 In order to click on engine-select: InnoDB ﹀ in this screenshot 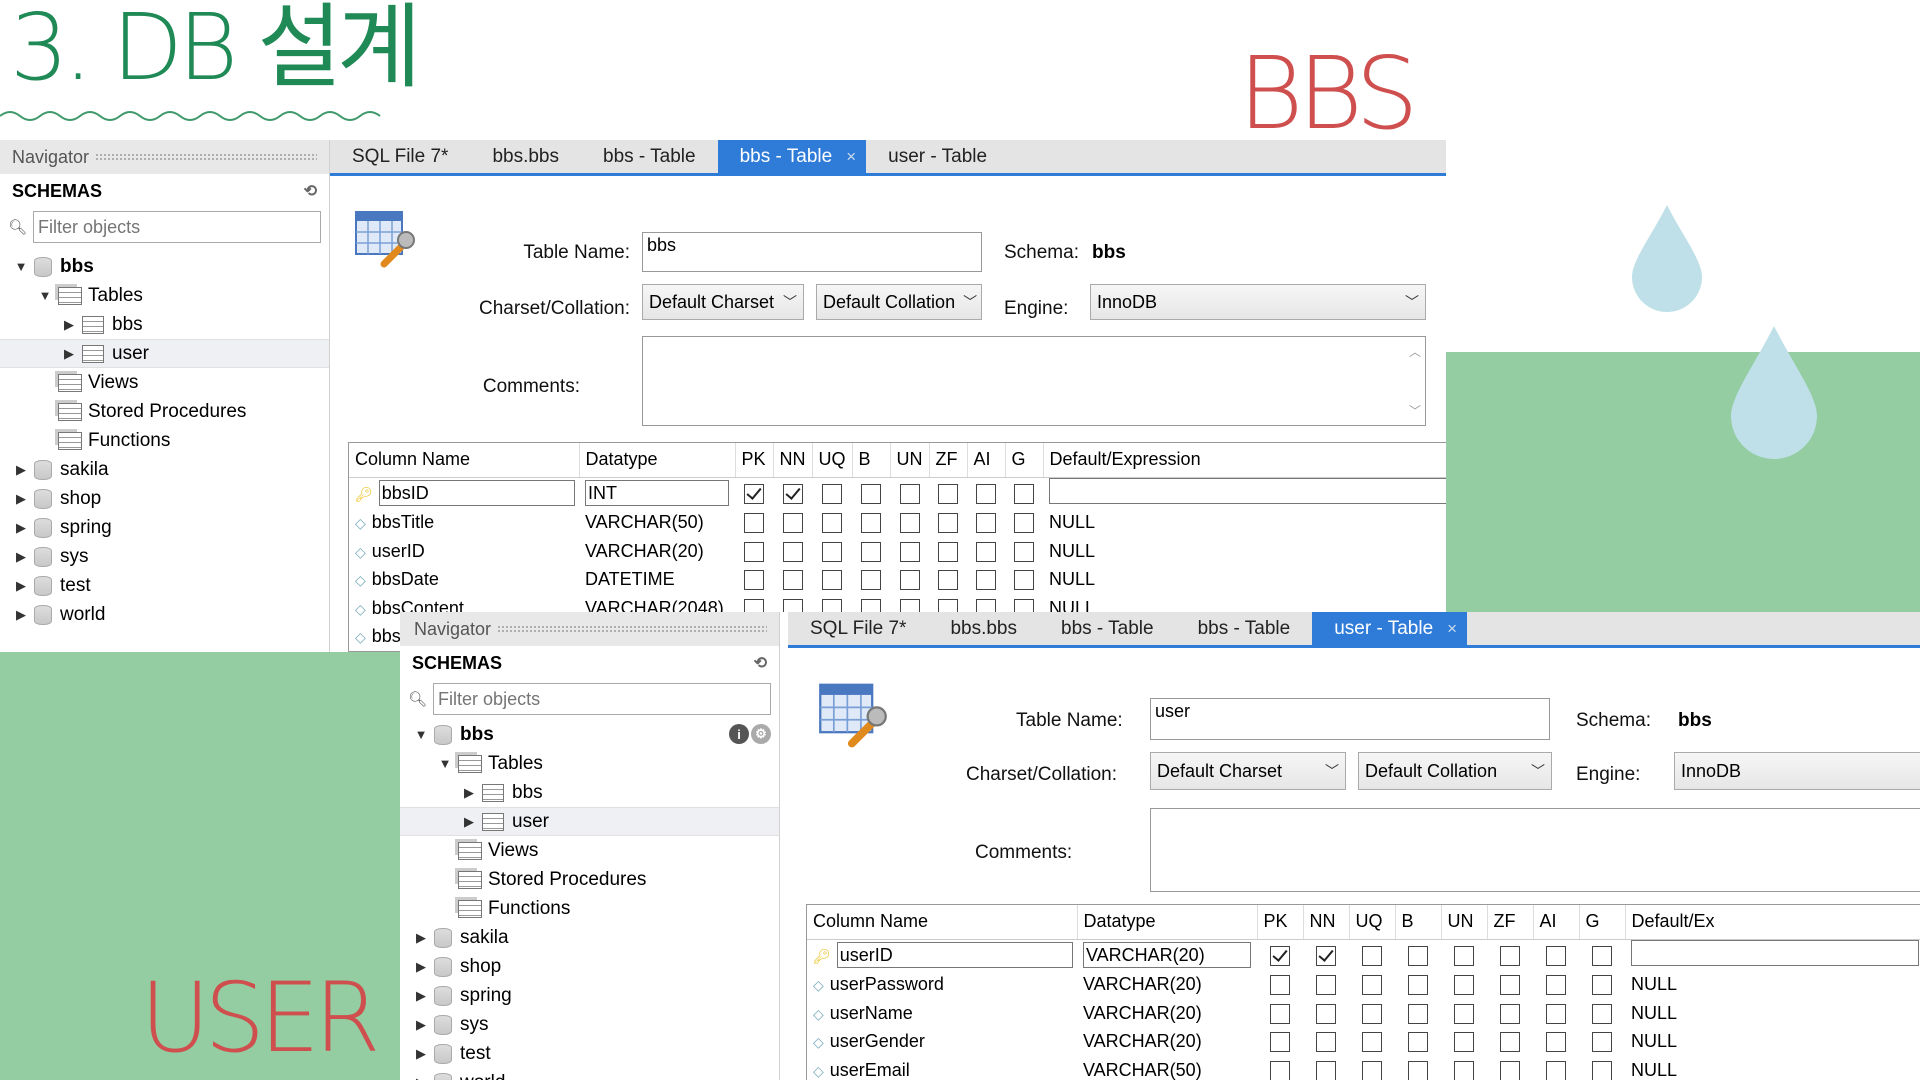, I will do `click(1258, 302)`.